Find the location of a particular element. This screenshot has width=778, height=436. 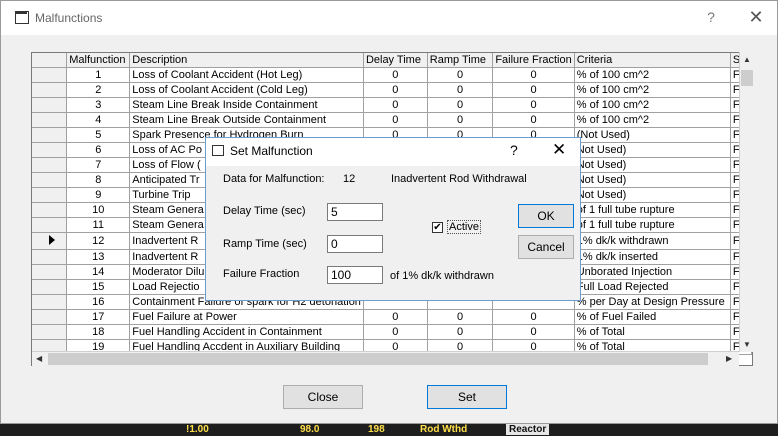

criteria-cell: % of Total is located at coordinates (652, 332).